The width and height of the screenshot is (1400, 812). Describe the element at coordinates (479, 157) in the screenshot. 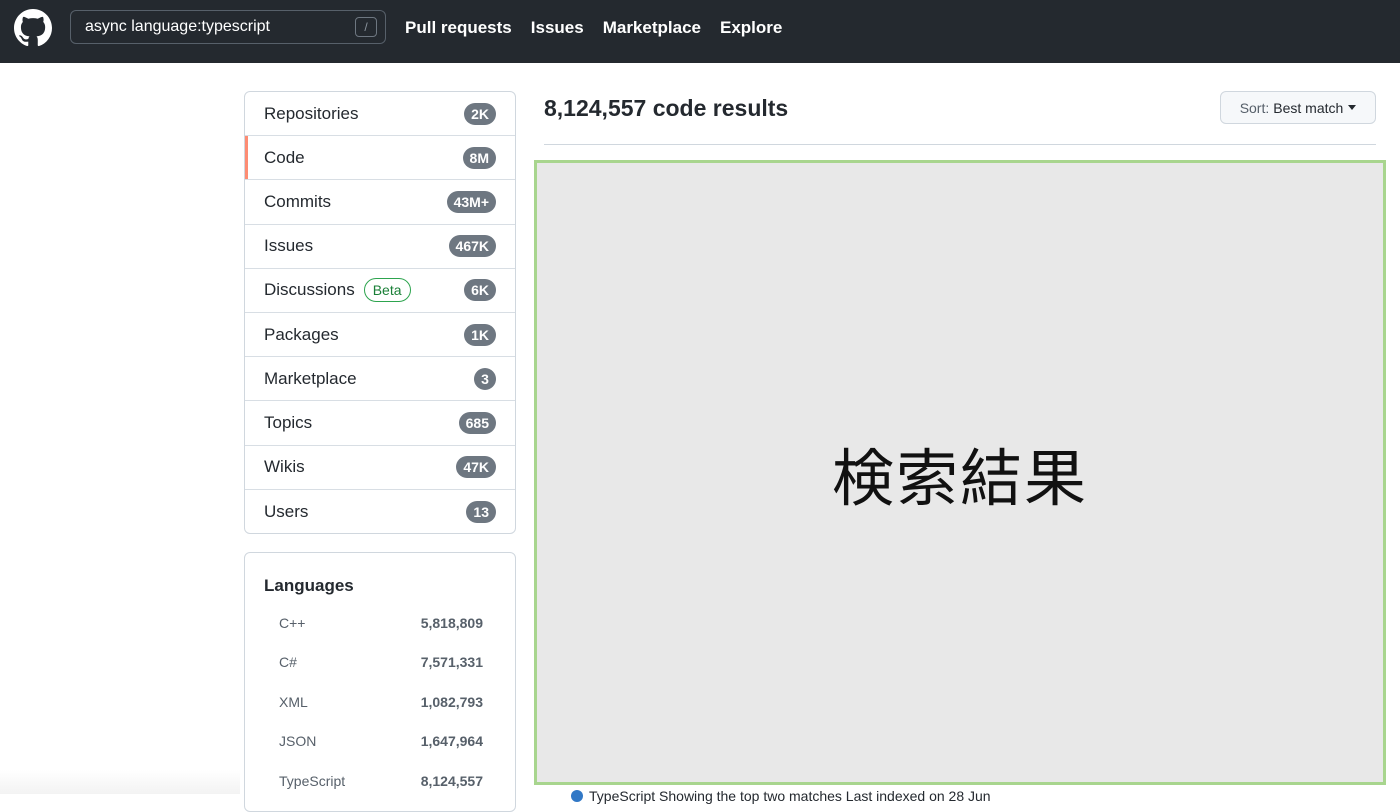

I see `count-badge: 8M` at that location.